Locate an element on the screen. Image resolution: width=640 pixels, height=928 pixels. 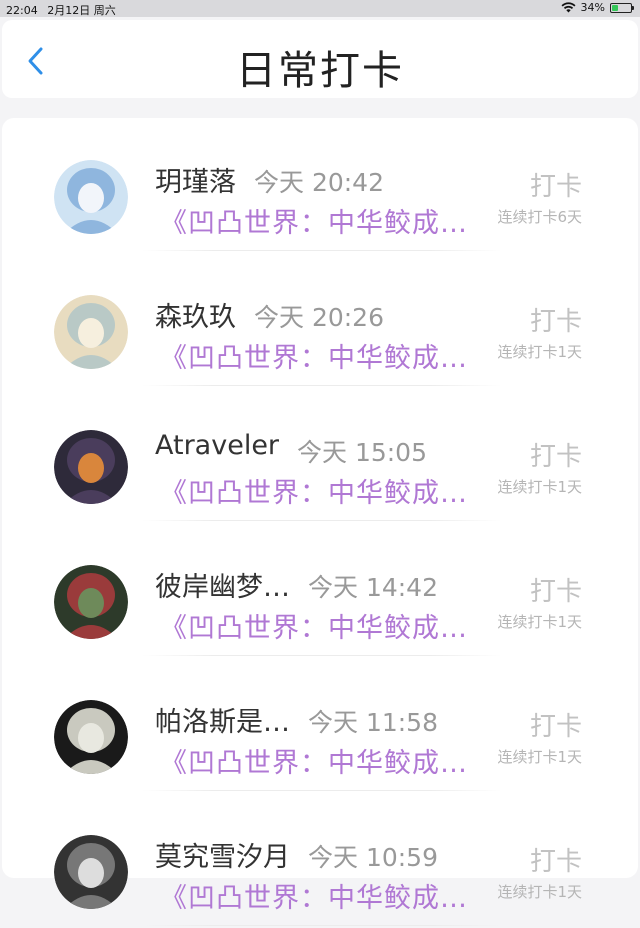
battery-icon is located at coordinates (622, 7).